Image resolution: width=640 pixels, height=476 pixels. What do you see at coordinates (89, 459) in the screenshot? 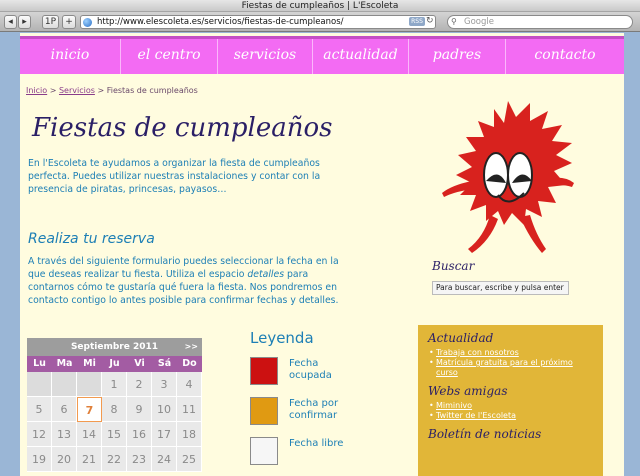
I see `calendar-day: 21` at bounding box center [89, 459].